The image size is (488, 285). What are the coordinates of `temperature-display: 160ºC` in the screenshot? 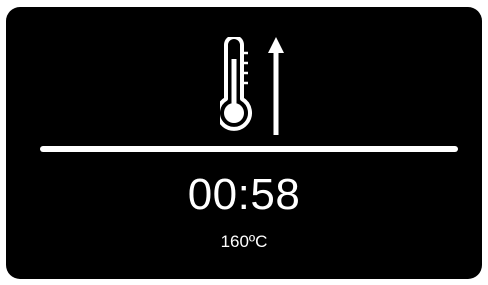 It's located at (244, 241).